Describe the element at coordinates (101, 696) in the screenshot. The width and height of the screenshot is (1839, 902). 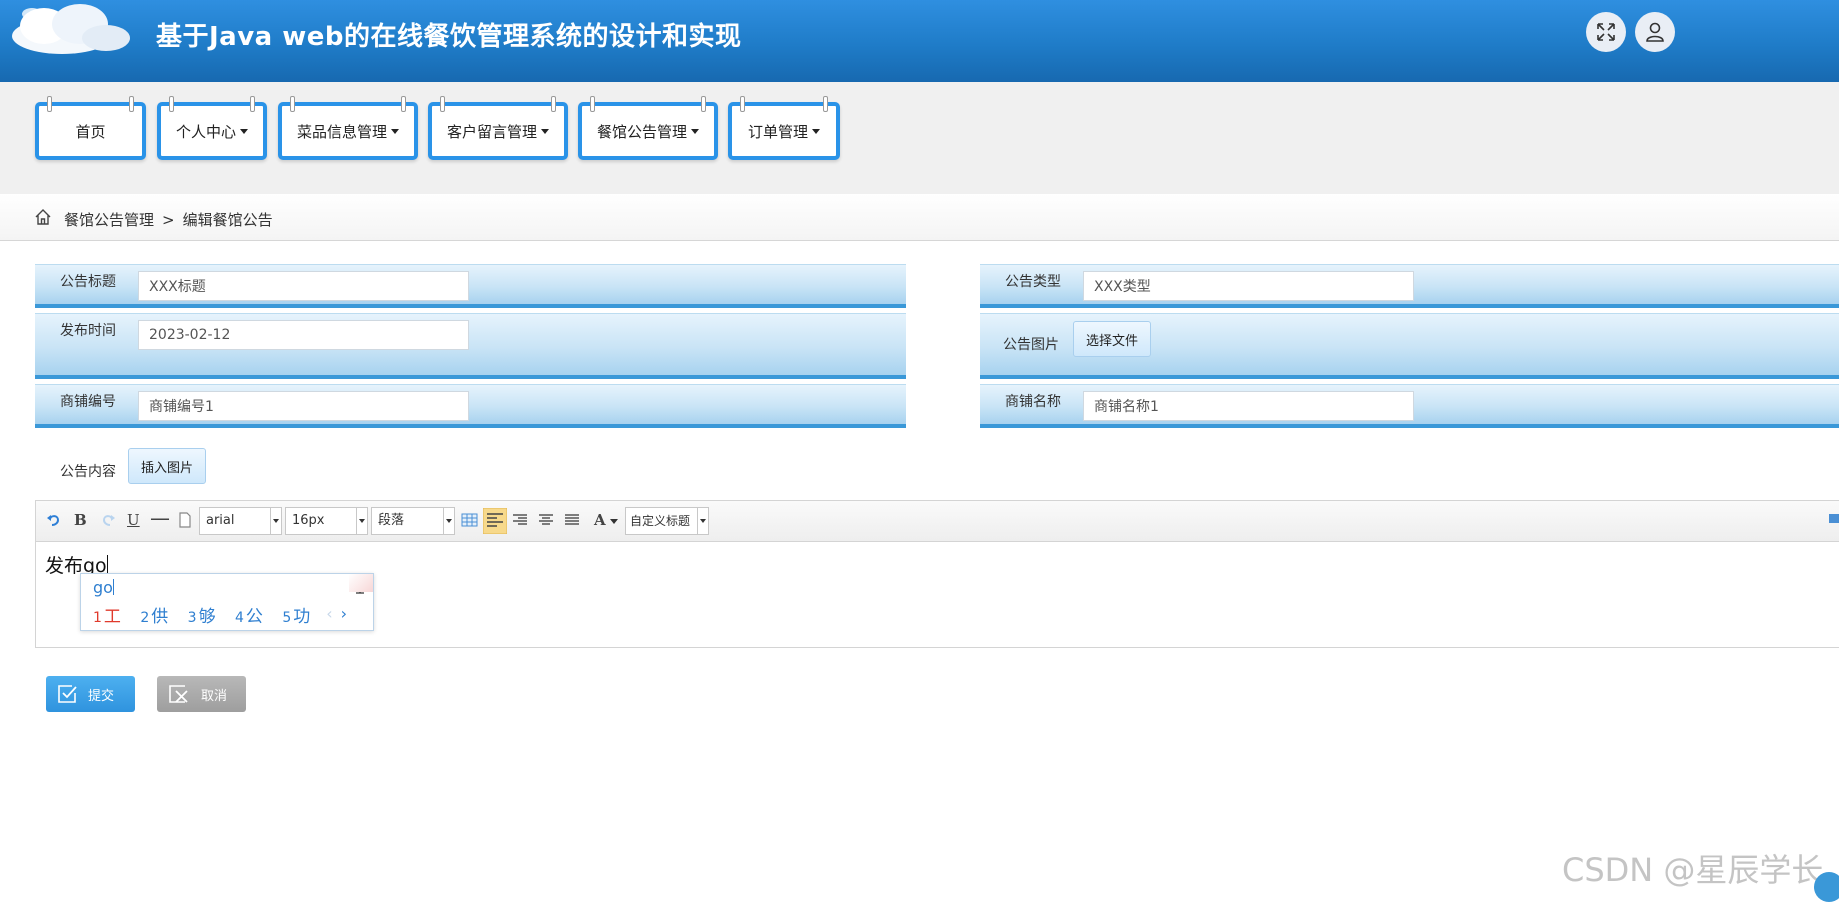
I see `submit-label: 提交` at that location.